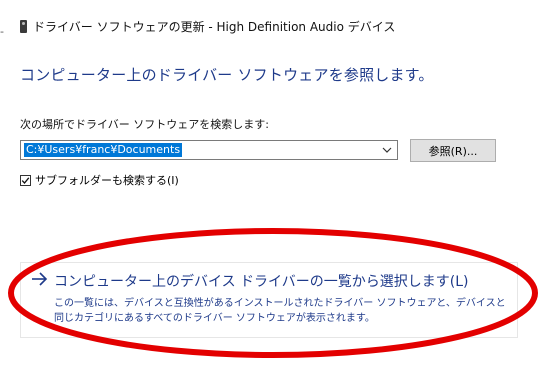 The height and width of the screenshot is (371, 544). I want to click on page-heading: コンピューター上のドライバー ソフトウェアを参照します。, so click(227, 75).